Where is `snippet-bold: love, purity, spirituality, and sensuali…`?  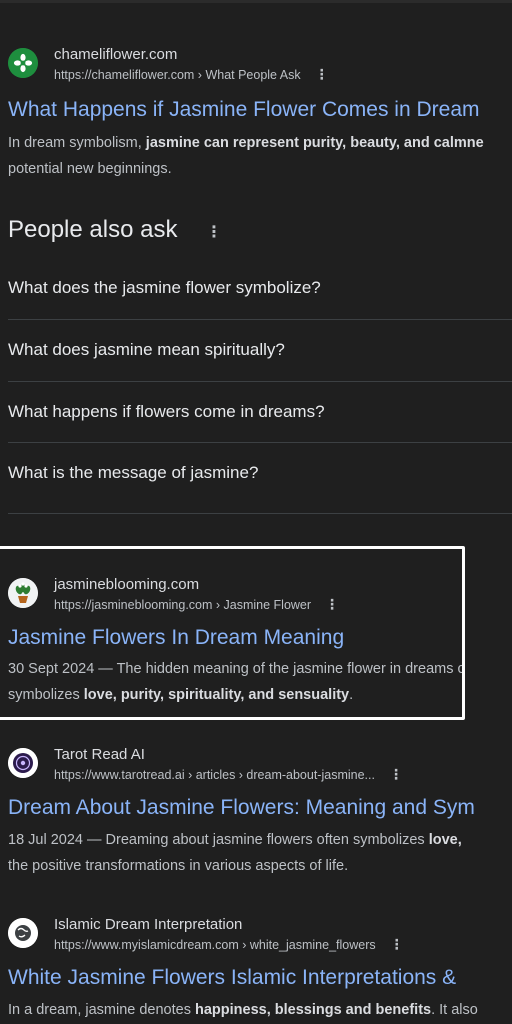 snippet-bold: love, purity, spirituality, and sensuali… is located at coordinates (216, 695).